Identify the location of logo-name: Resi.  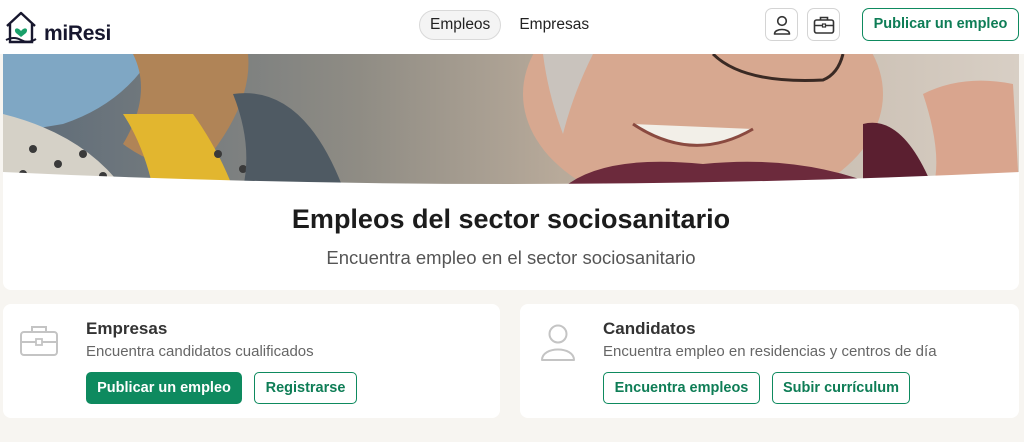
(89, 33).